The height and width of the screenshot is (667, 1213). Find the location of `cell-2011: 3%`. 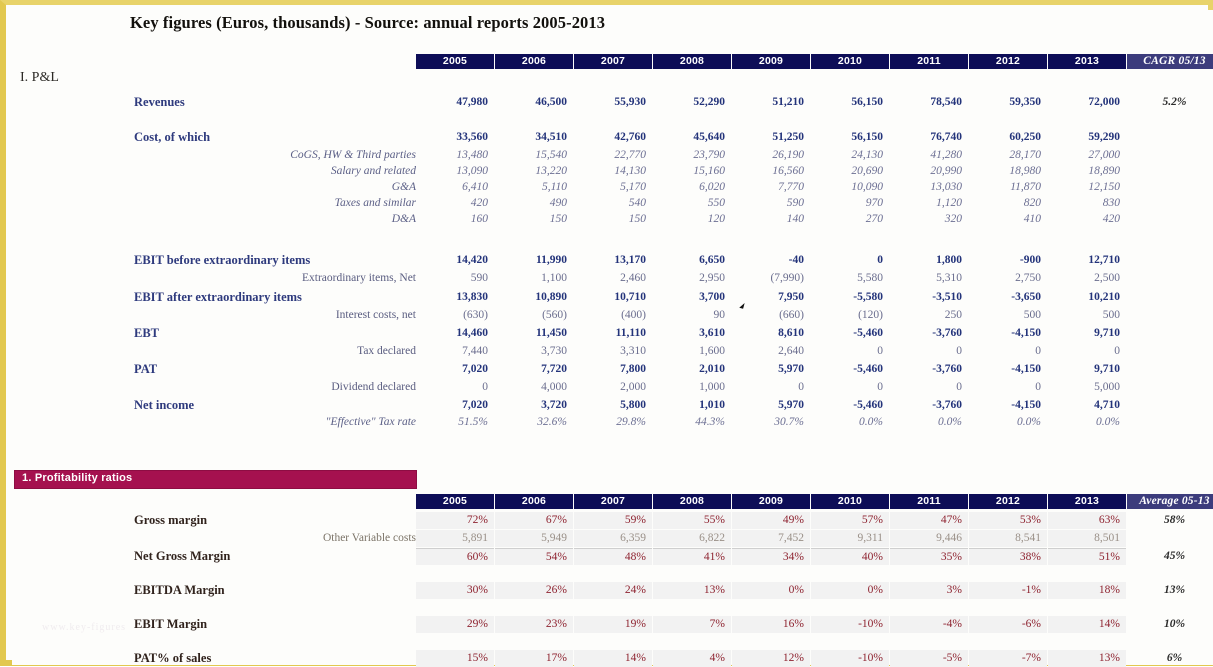

cell-2011: 3% is located at coordinates (929, 590).